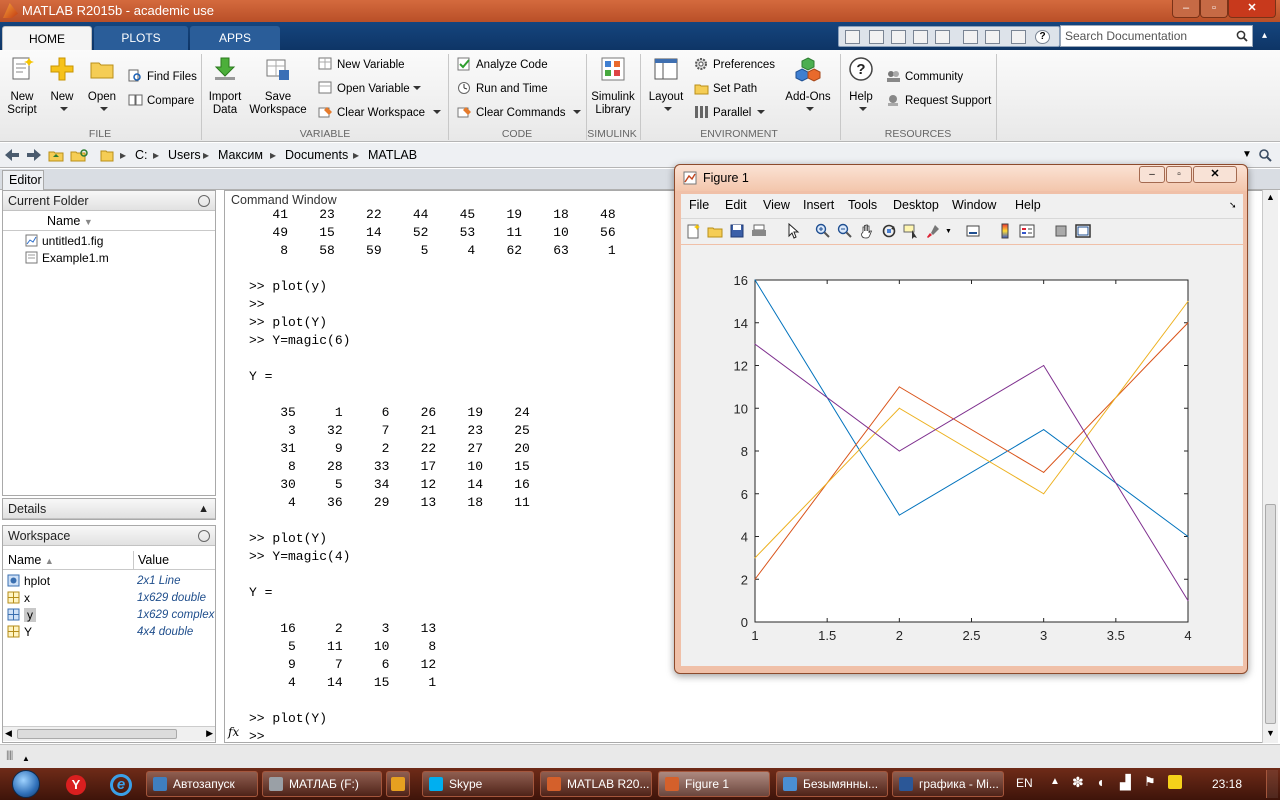 This screenshot has width=1280, height=800. Describe the element at coordinates (889, 231) in the screenshot. I see `rotate-3d-icon` at that location.